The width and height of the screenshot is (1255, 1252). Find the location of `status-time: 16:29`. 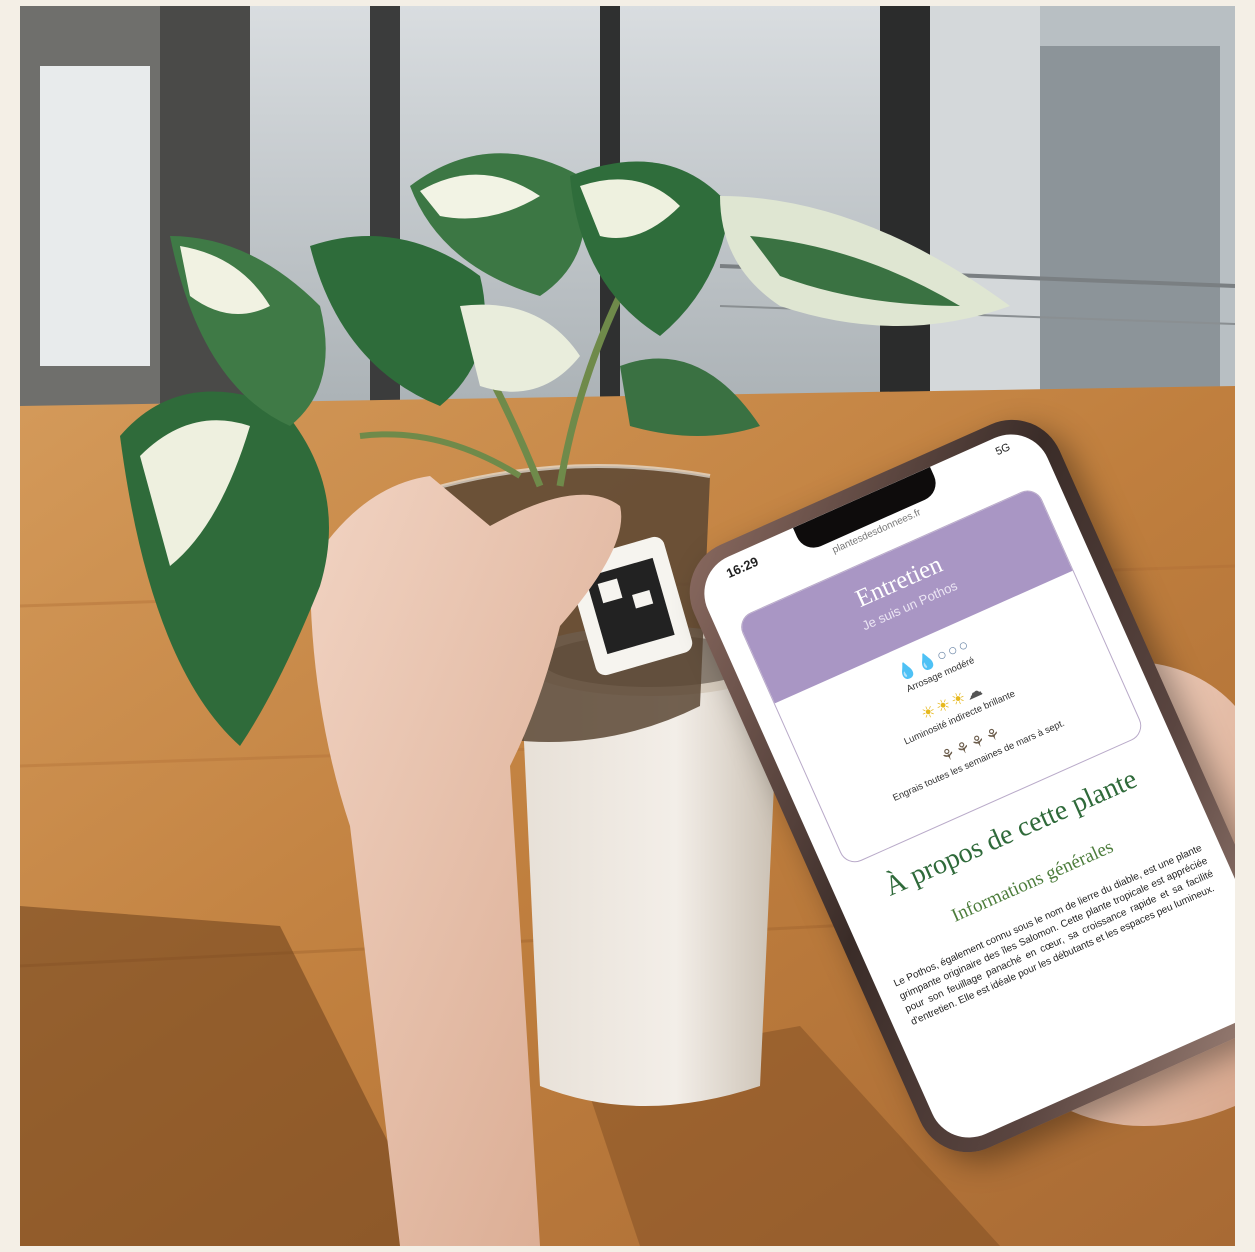

status-time: 16:29 is located at coordinates (742, 567).